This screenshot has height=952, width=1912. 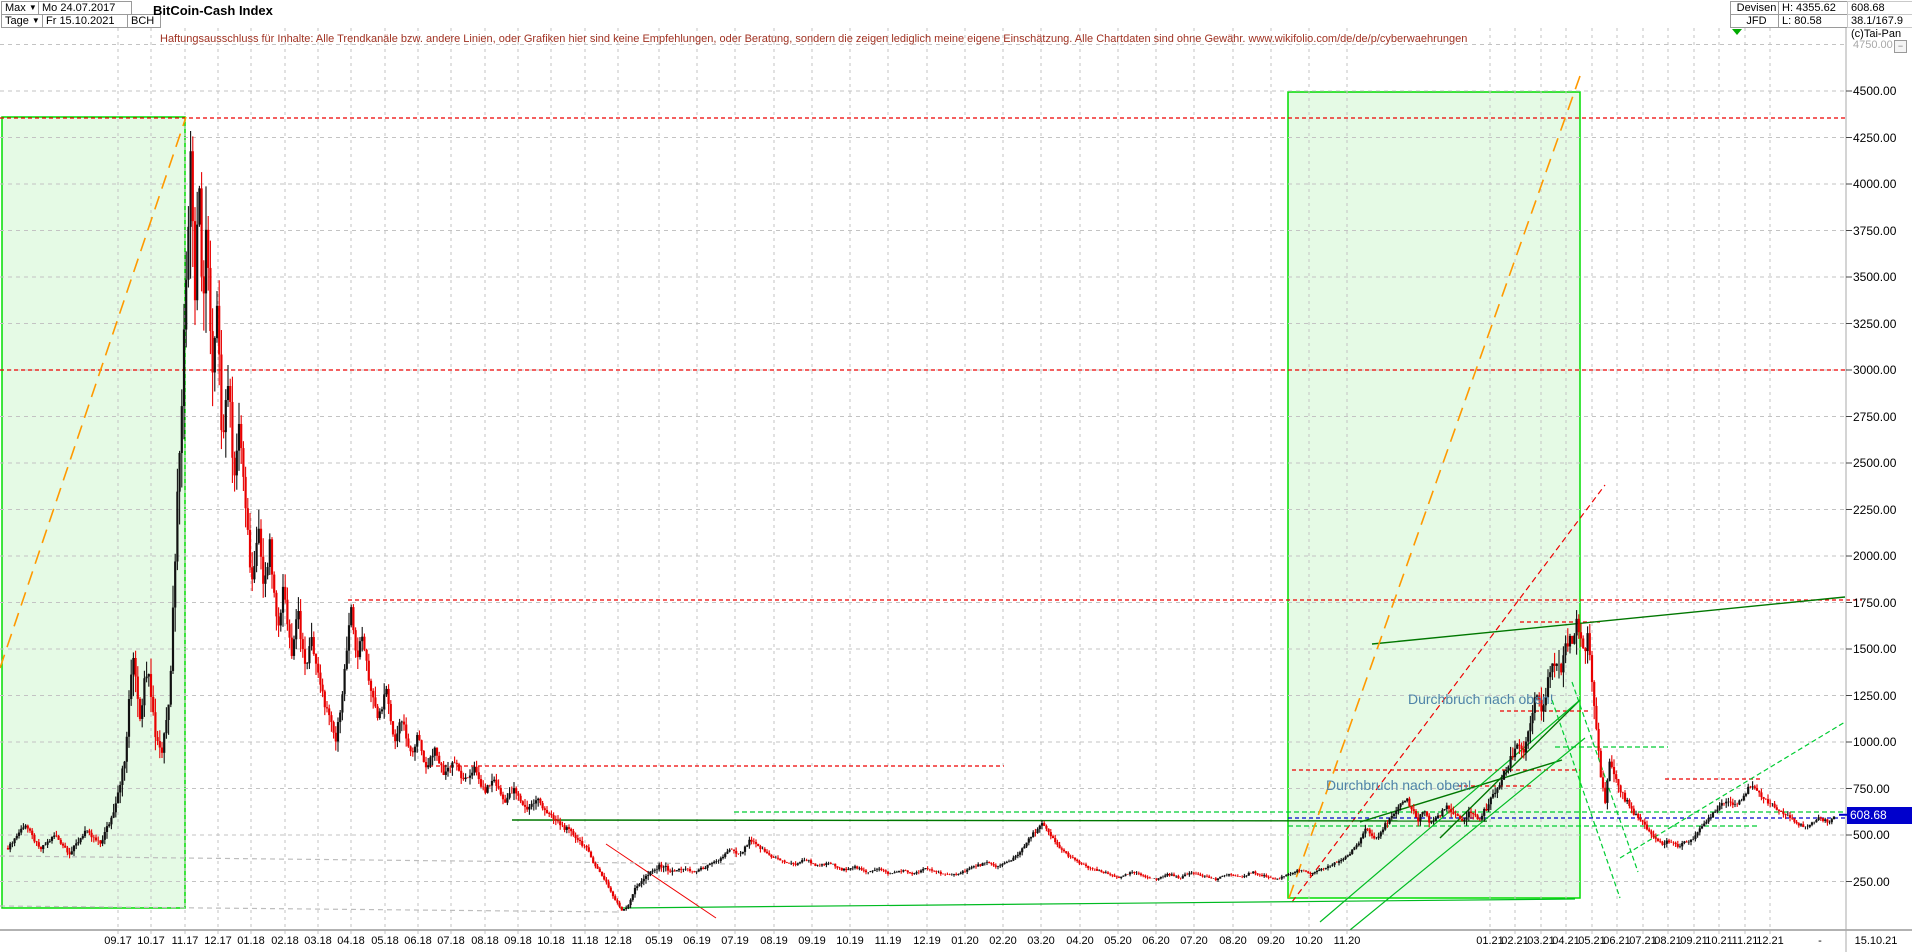 What do you see at coordinates (1875, 323) in the screenshot?
I see `y-axis-tick-label: 3250.00` at bounding box center [1875, 323].